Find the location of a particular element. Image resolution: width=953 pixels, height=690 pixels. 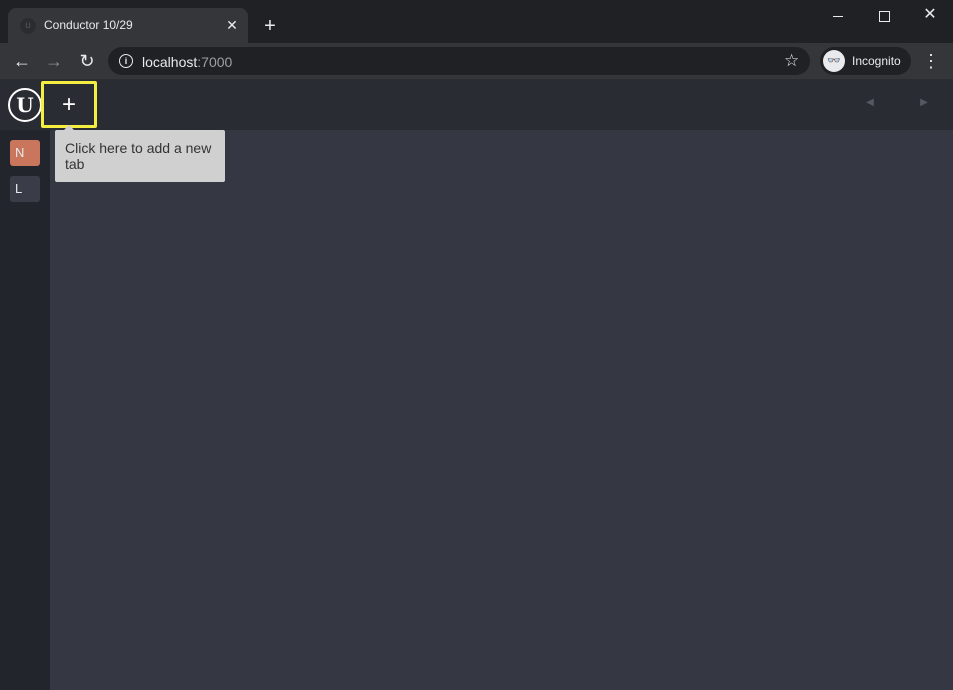

back-button: ← is located at coordinates (22, 61).